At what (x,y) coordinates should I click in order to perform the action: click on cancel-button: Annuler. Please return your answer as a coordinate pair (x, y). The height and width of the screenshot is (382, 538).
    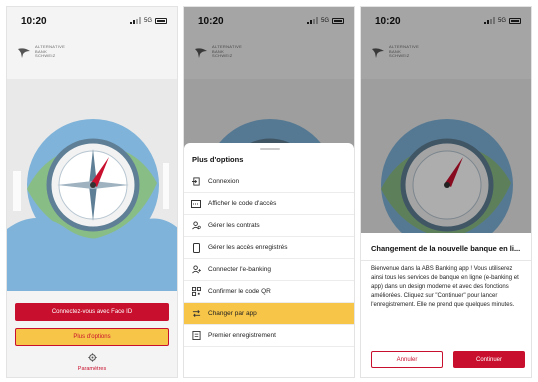
    Looking at the image, I should click on (407, 359).